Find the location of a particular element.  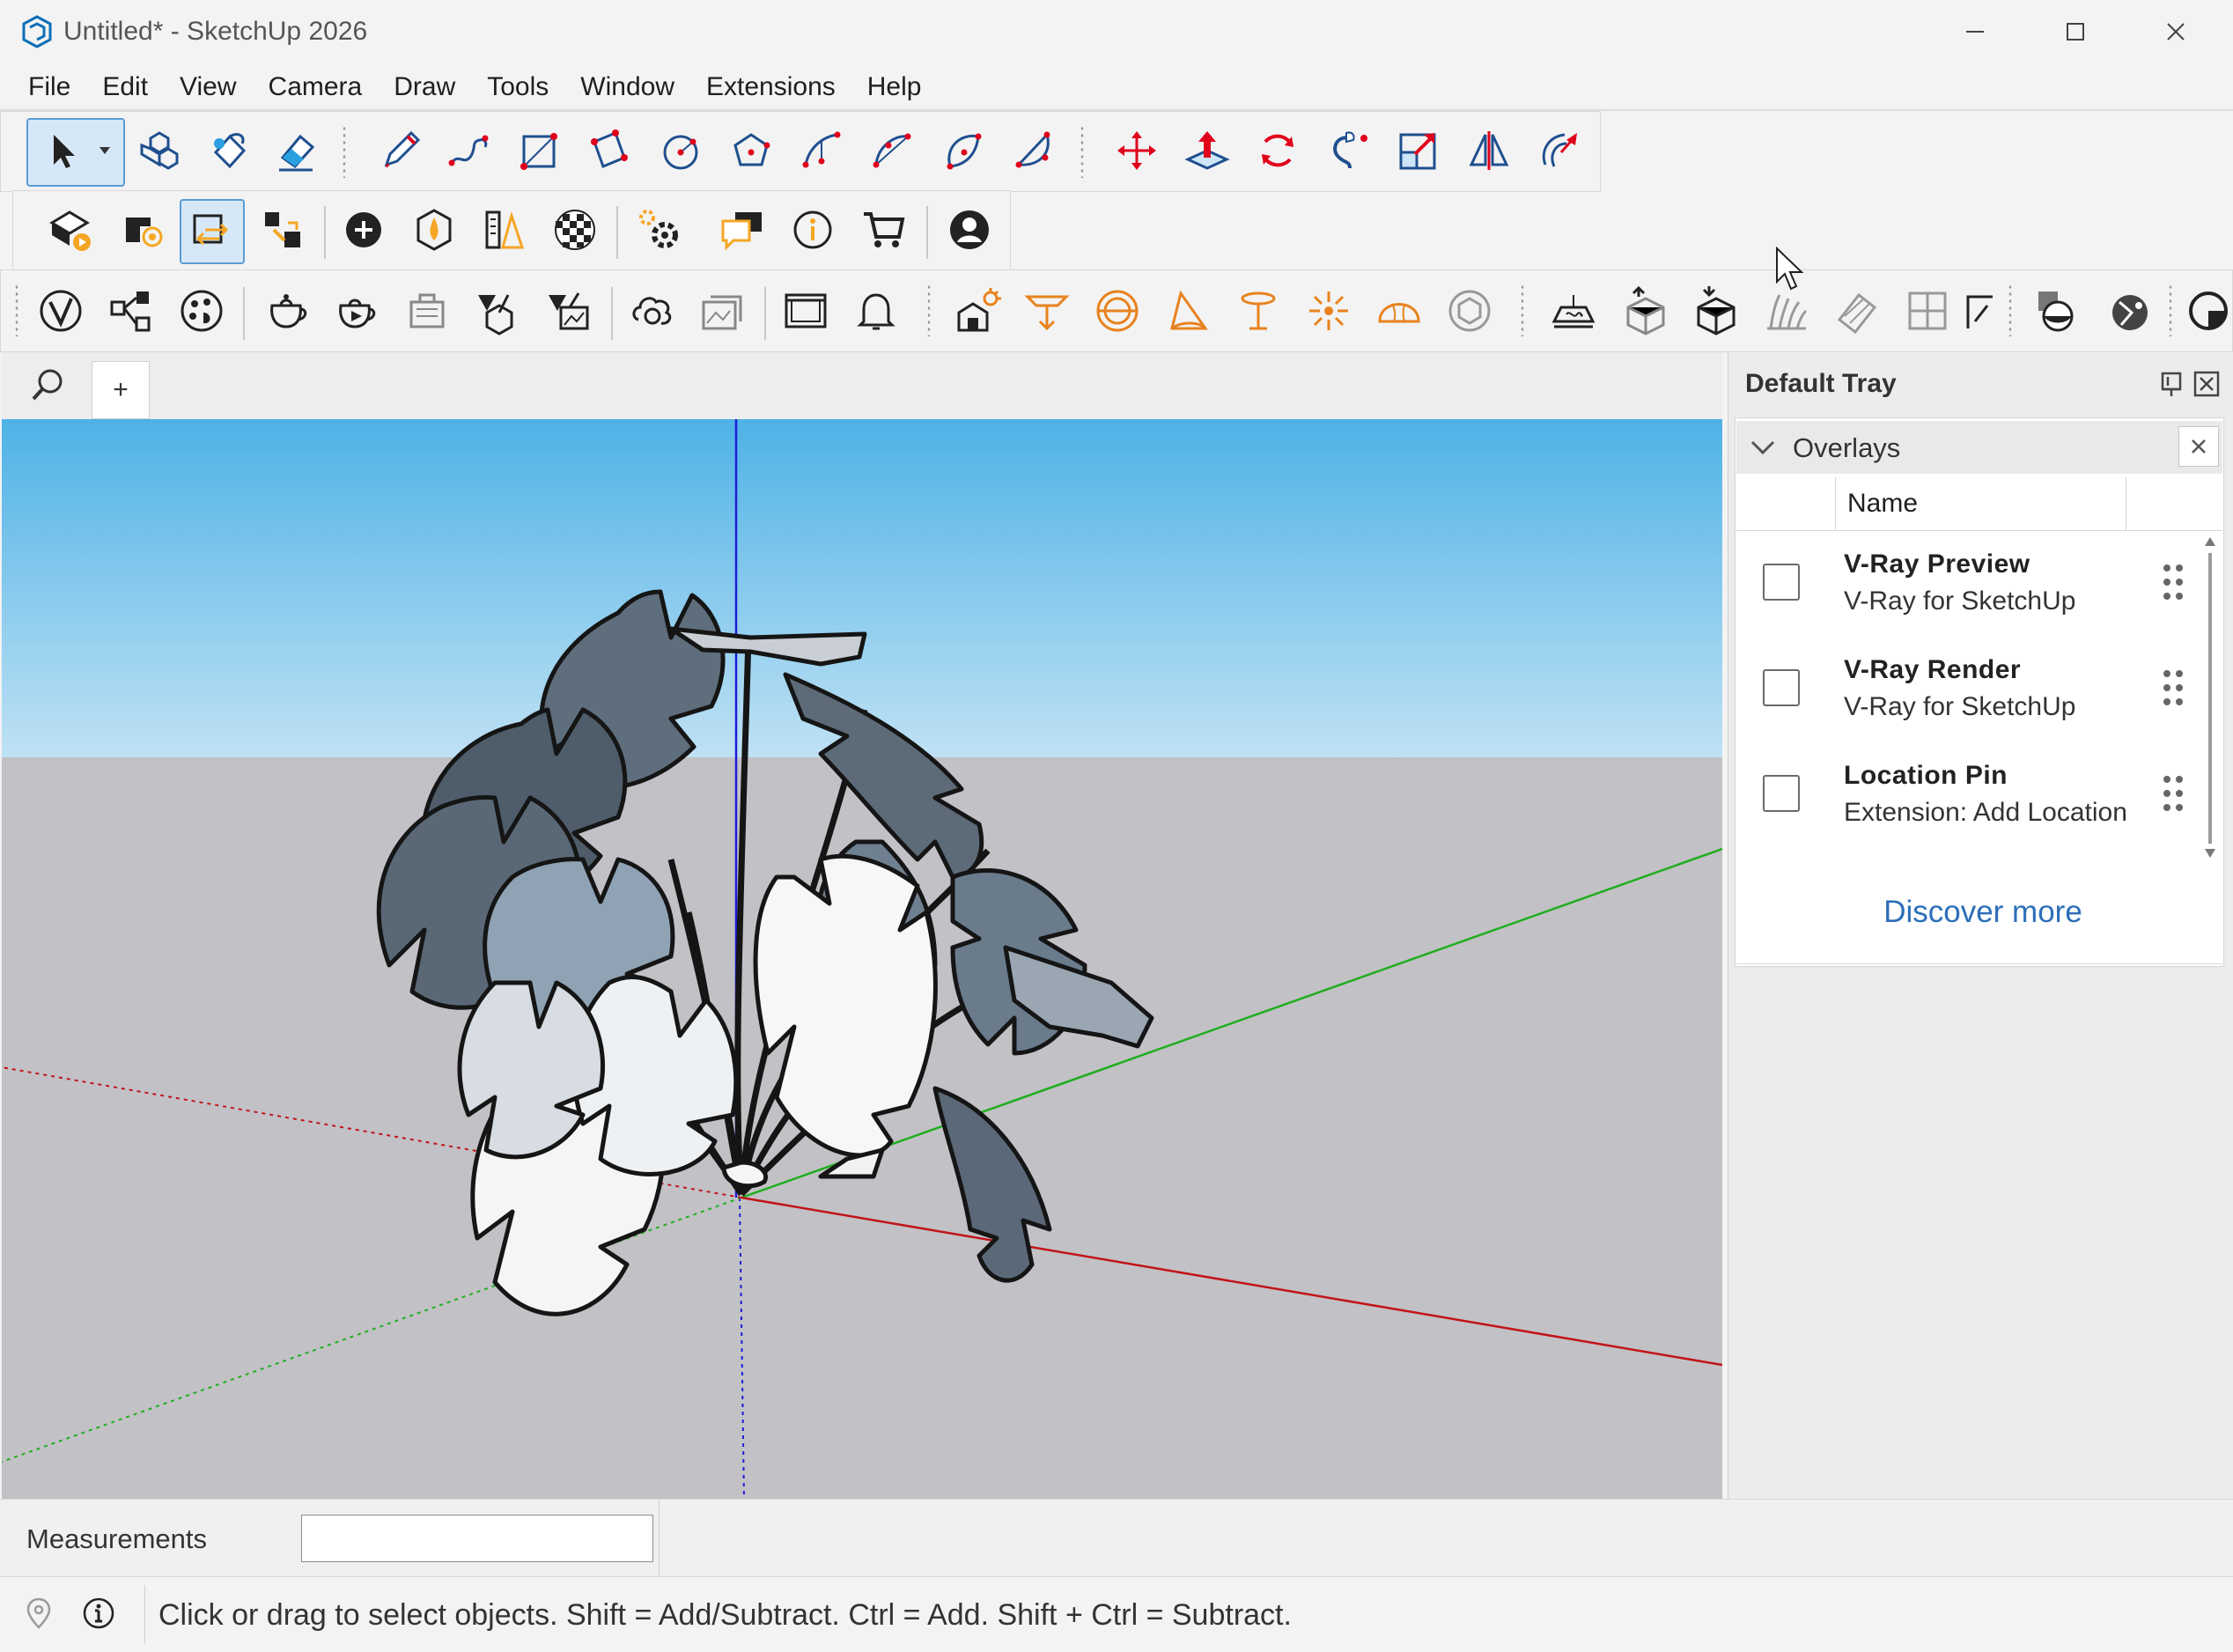

decal-button is located at coordinates (1927, 311).